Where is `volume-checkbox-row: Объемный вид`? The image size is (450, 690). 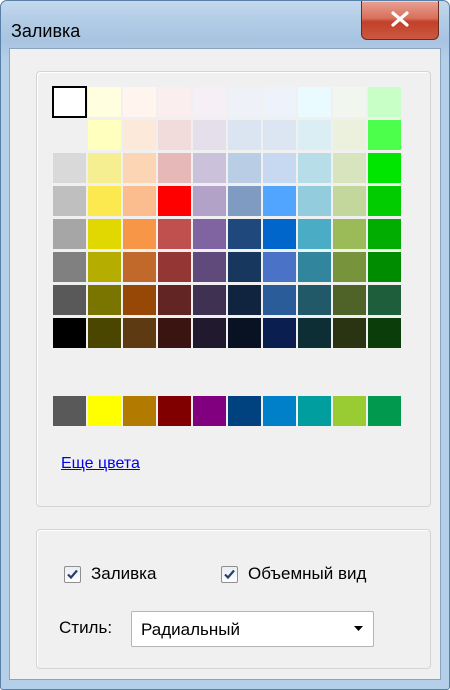
volume-checkbox-row: Объемный вид is located at coordinates (293, 574).